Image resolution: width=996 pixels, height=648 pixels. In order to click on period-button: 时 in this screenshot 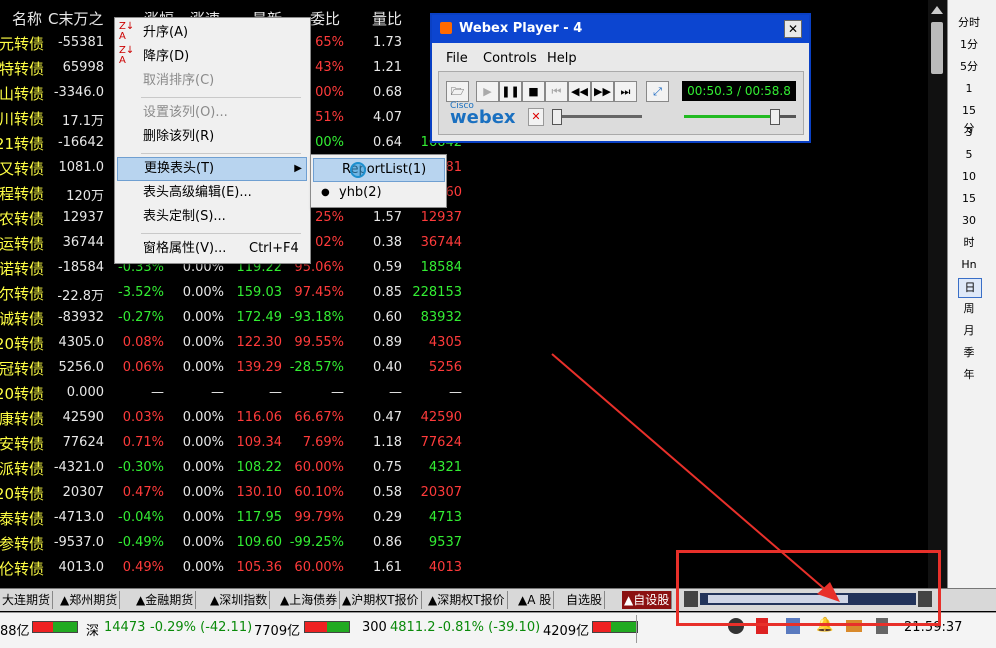, I will do `click(969, 243)`.